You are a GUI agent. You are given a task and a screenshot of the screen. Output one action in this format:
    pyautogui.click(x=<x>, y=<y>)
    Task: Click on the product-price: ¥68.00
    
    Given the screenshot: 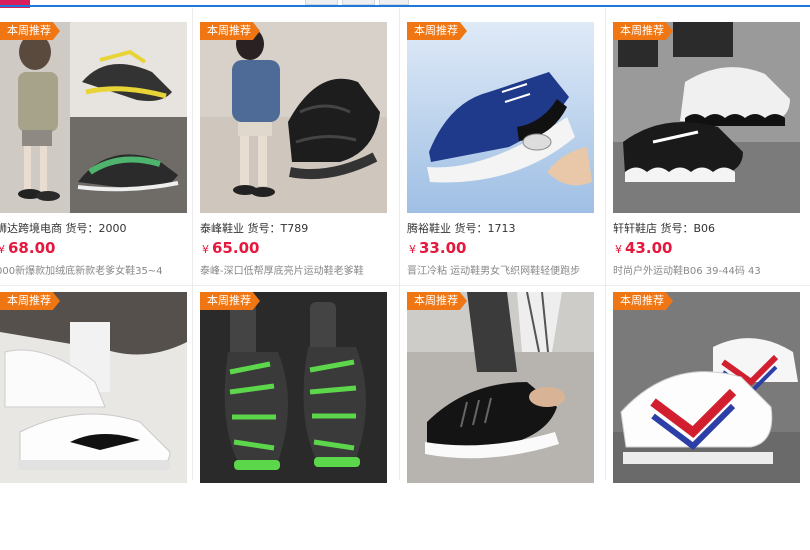 What is the action you would take?
    pyautogui.click(x=27, y=248)
    